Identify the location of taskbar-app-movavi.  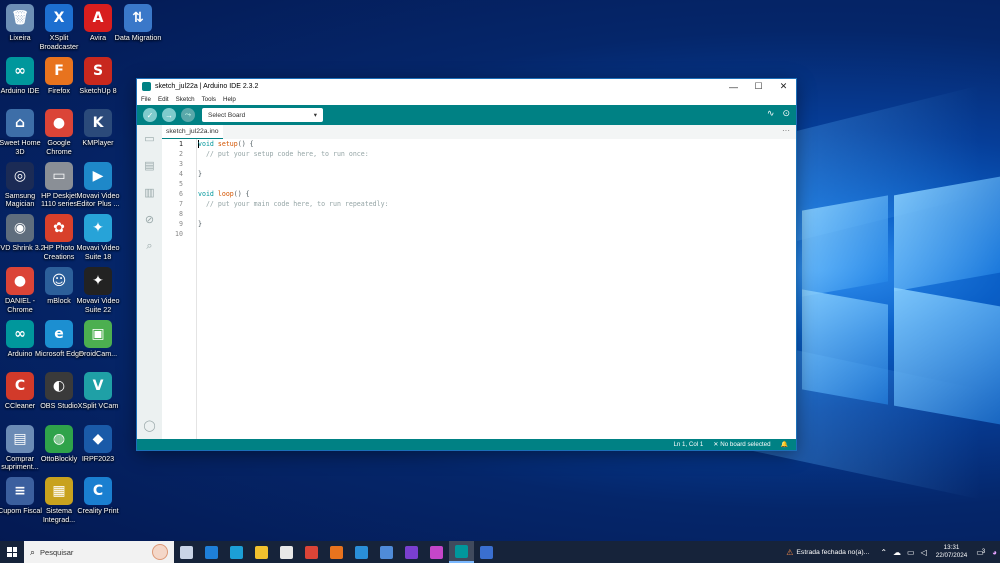
(436, 552).